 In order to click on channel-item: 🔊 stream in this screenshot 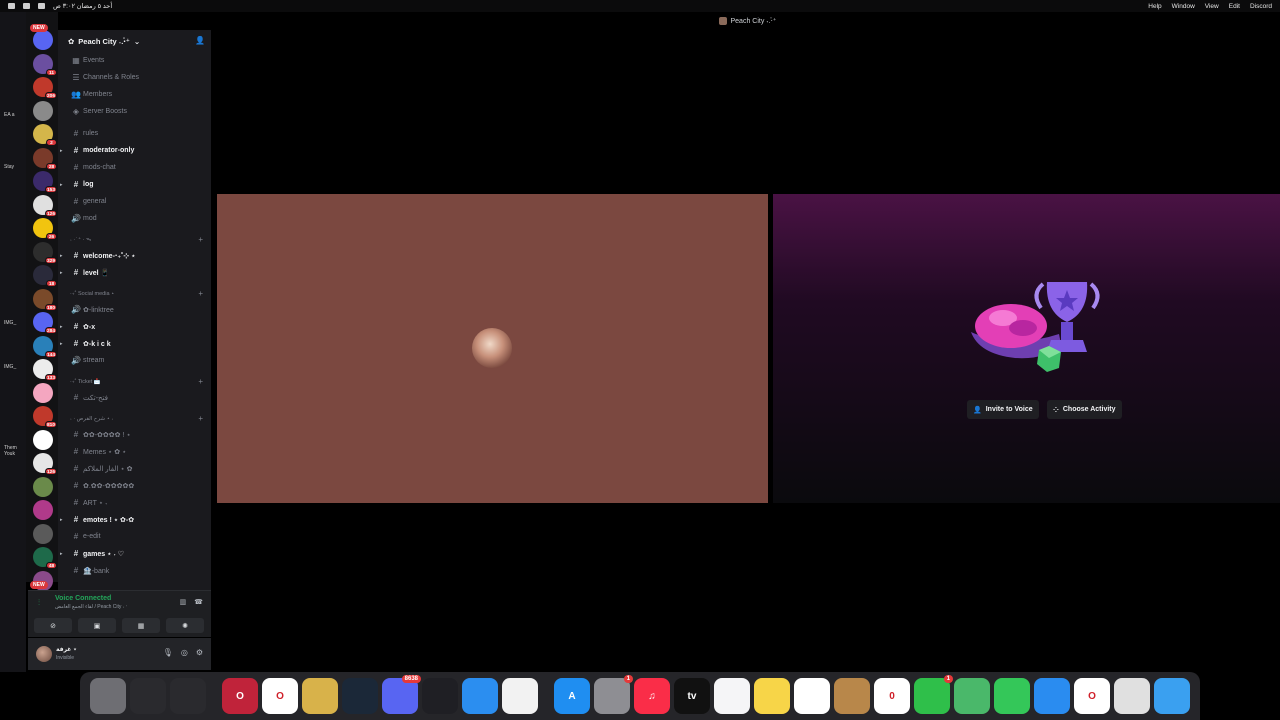, I will do `click(134, 360)`.